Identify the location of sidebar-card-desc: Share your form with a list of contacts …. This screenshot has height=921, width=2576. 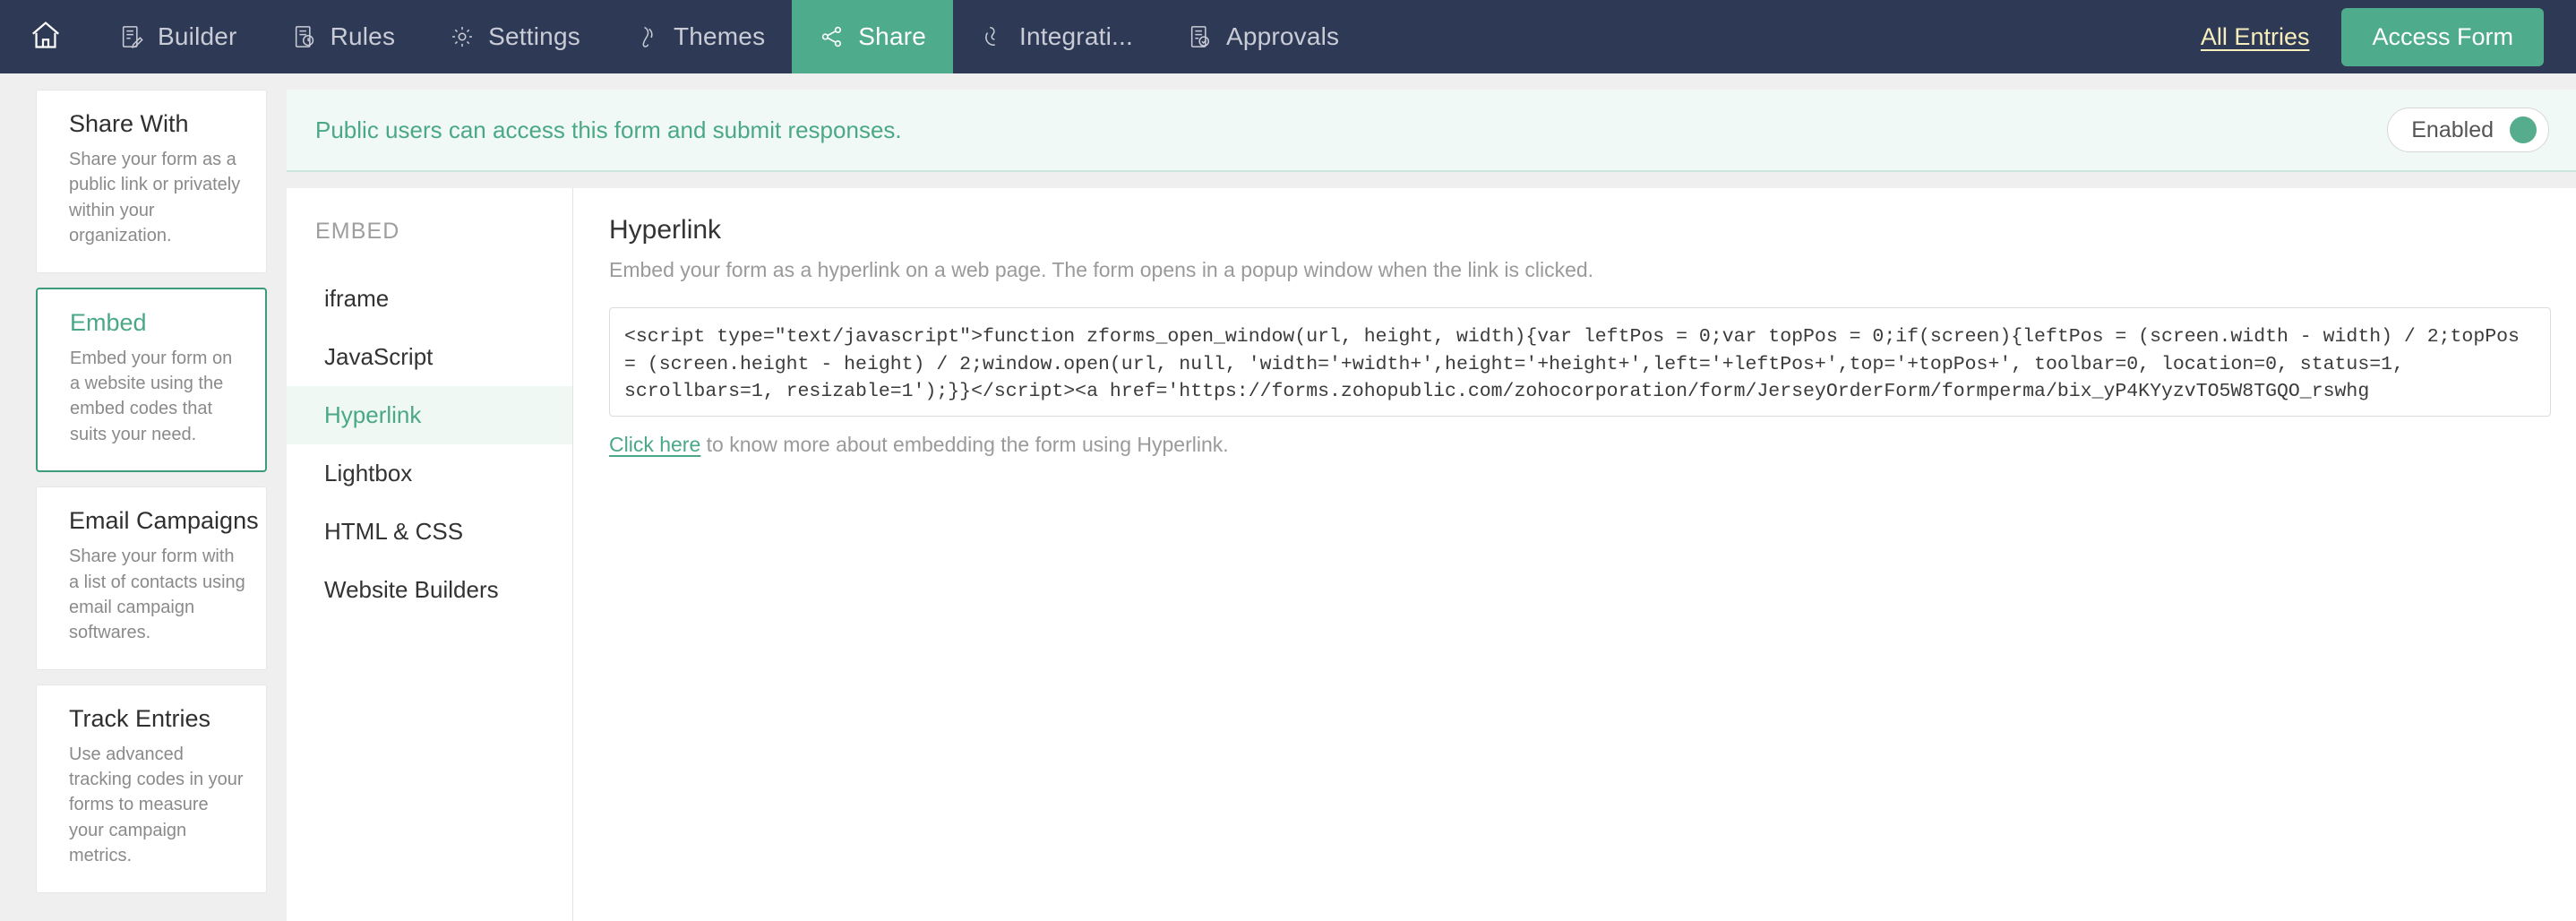
(157, 595).